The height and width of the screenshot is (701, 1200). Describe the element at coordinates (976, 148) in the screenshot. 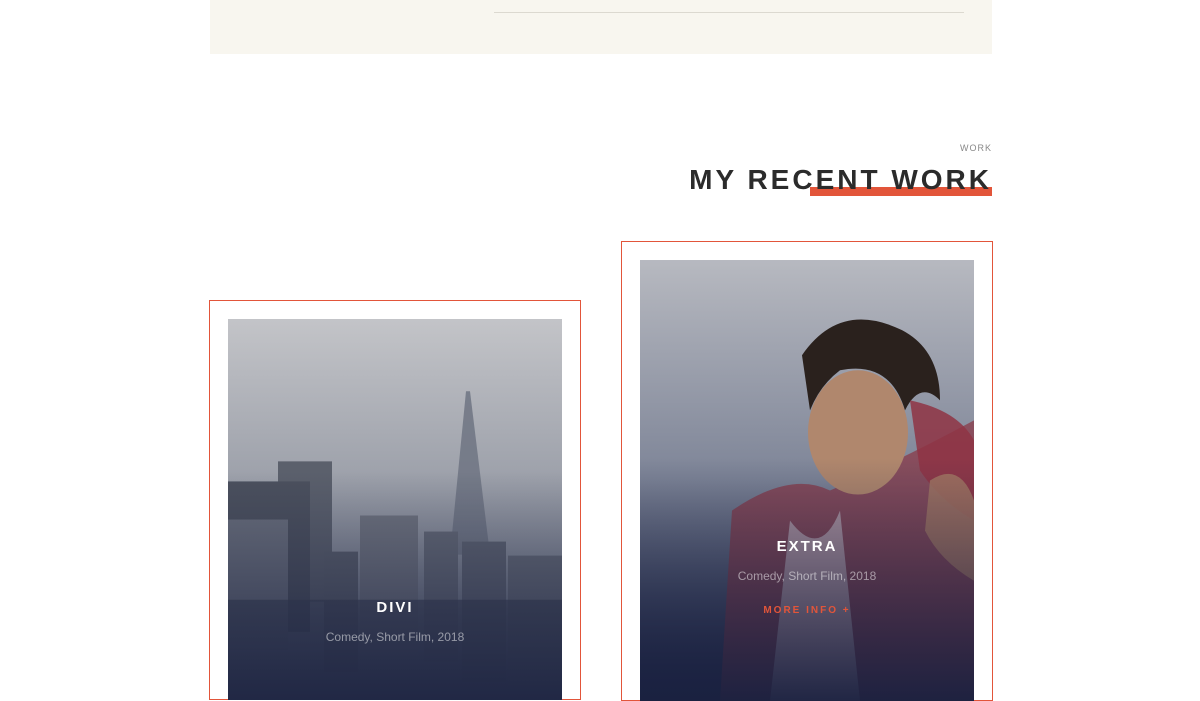

I see `section-eyebrow: WORK` at that location.